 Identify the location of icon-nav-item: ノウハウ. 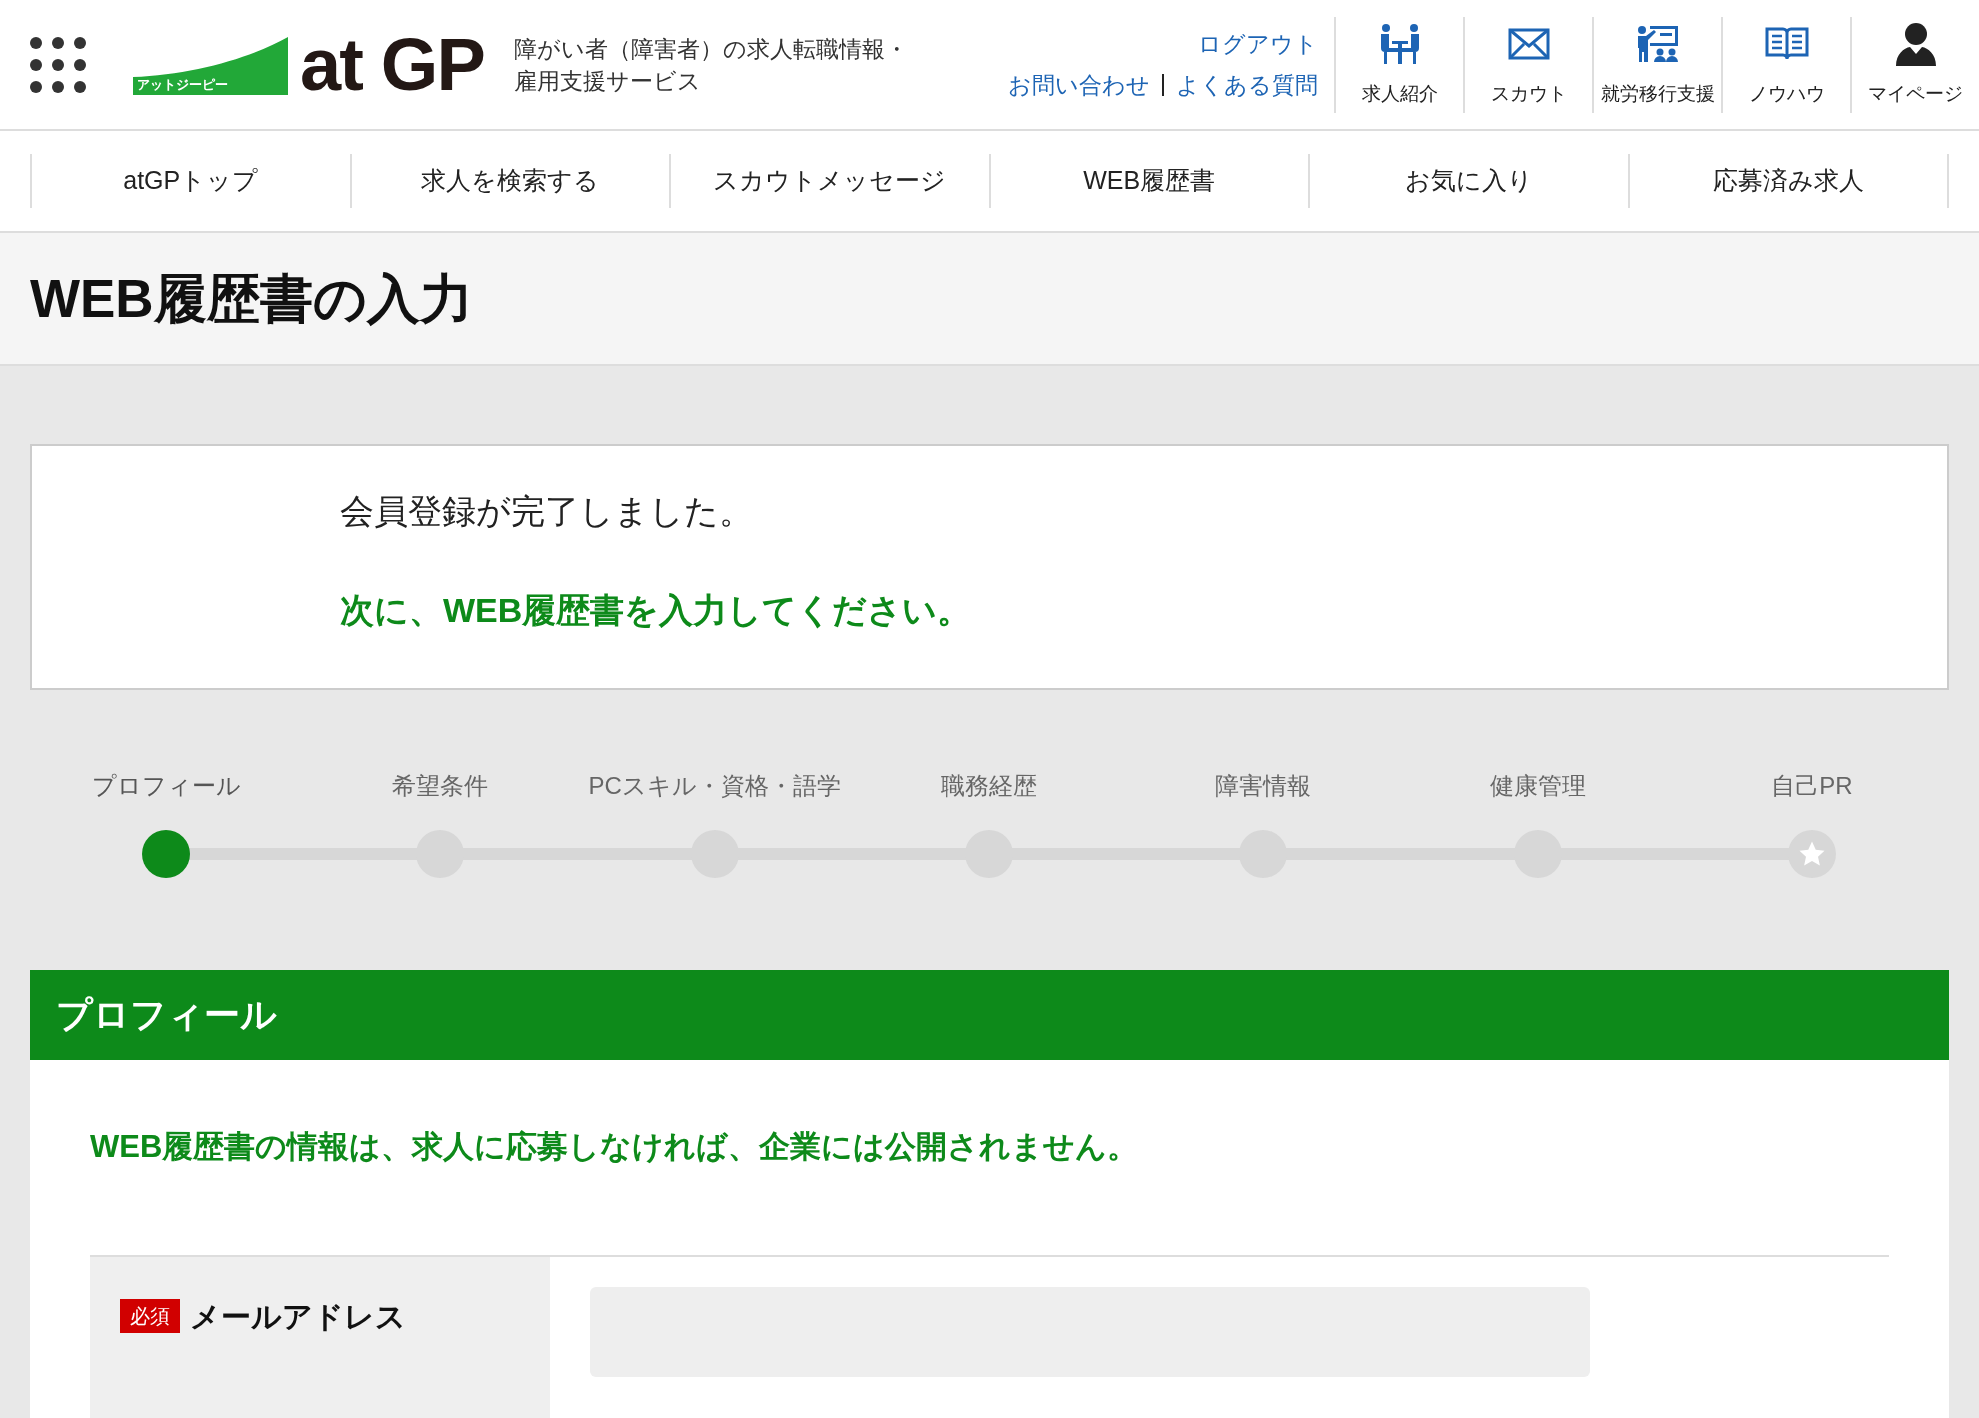
(1785, 64).